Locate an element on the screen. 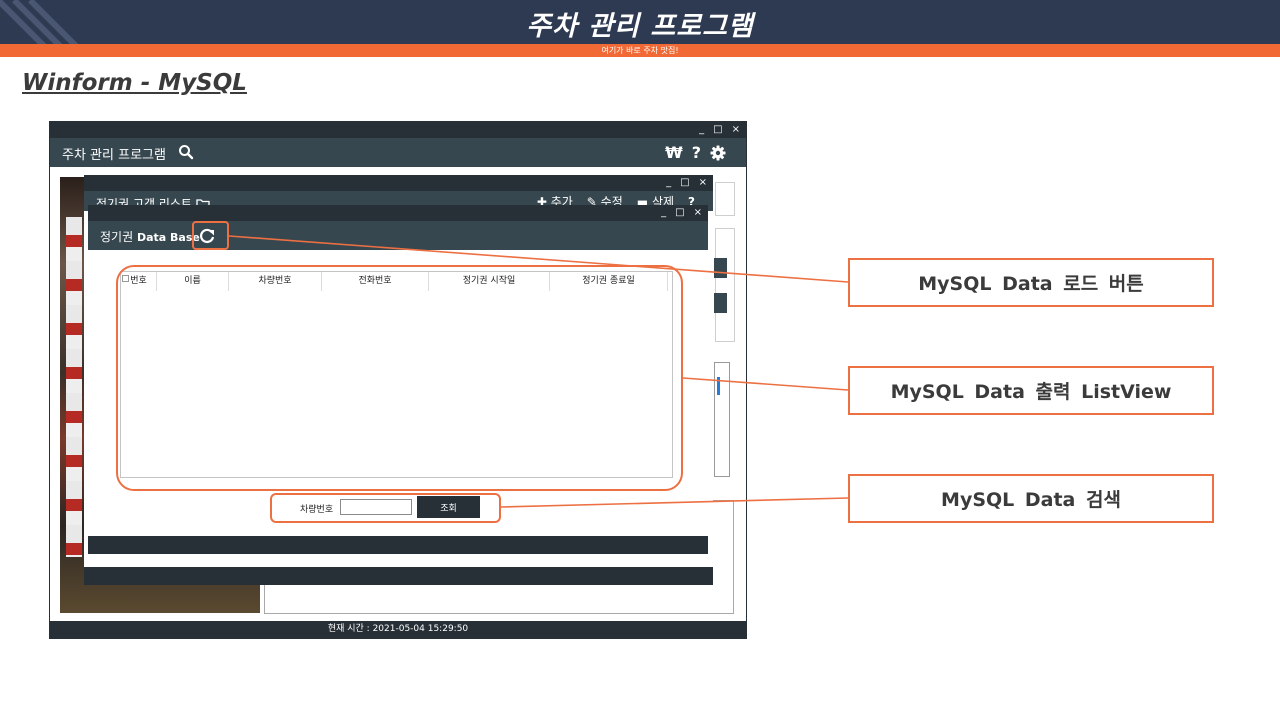  slide-title: 주차 관리 프로그램 is located at coordinates (640, 26).